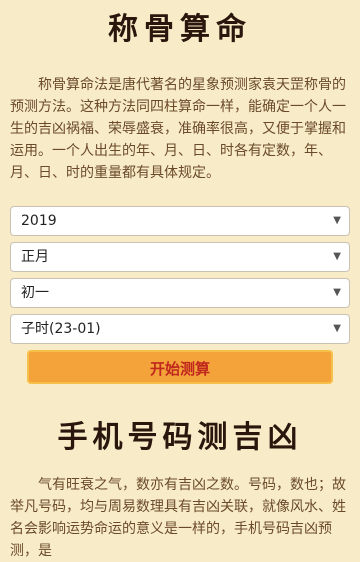 The image size is (360, 562). I want to click on phone-section-title: 手机号码测吉凶, so click(180, 437).